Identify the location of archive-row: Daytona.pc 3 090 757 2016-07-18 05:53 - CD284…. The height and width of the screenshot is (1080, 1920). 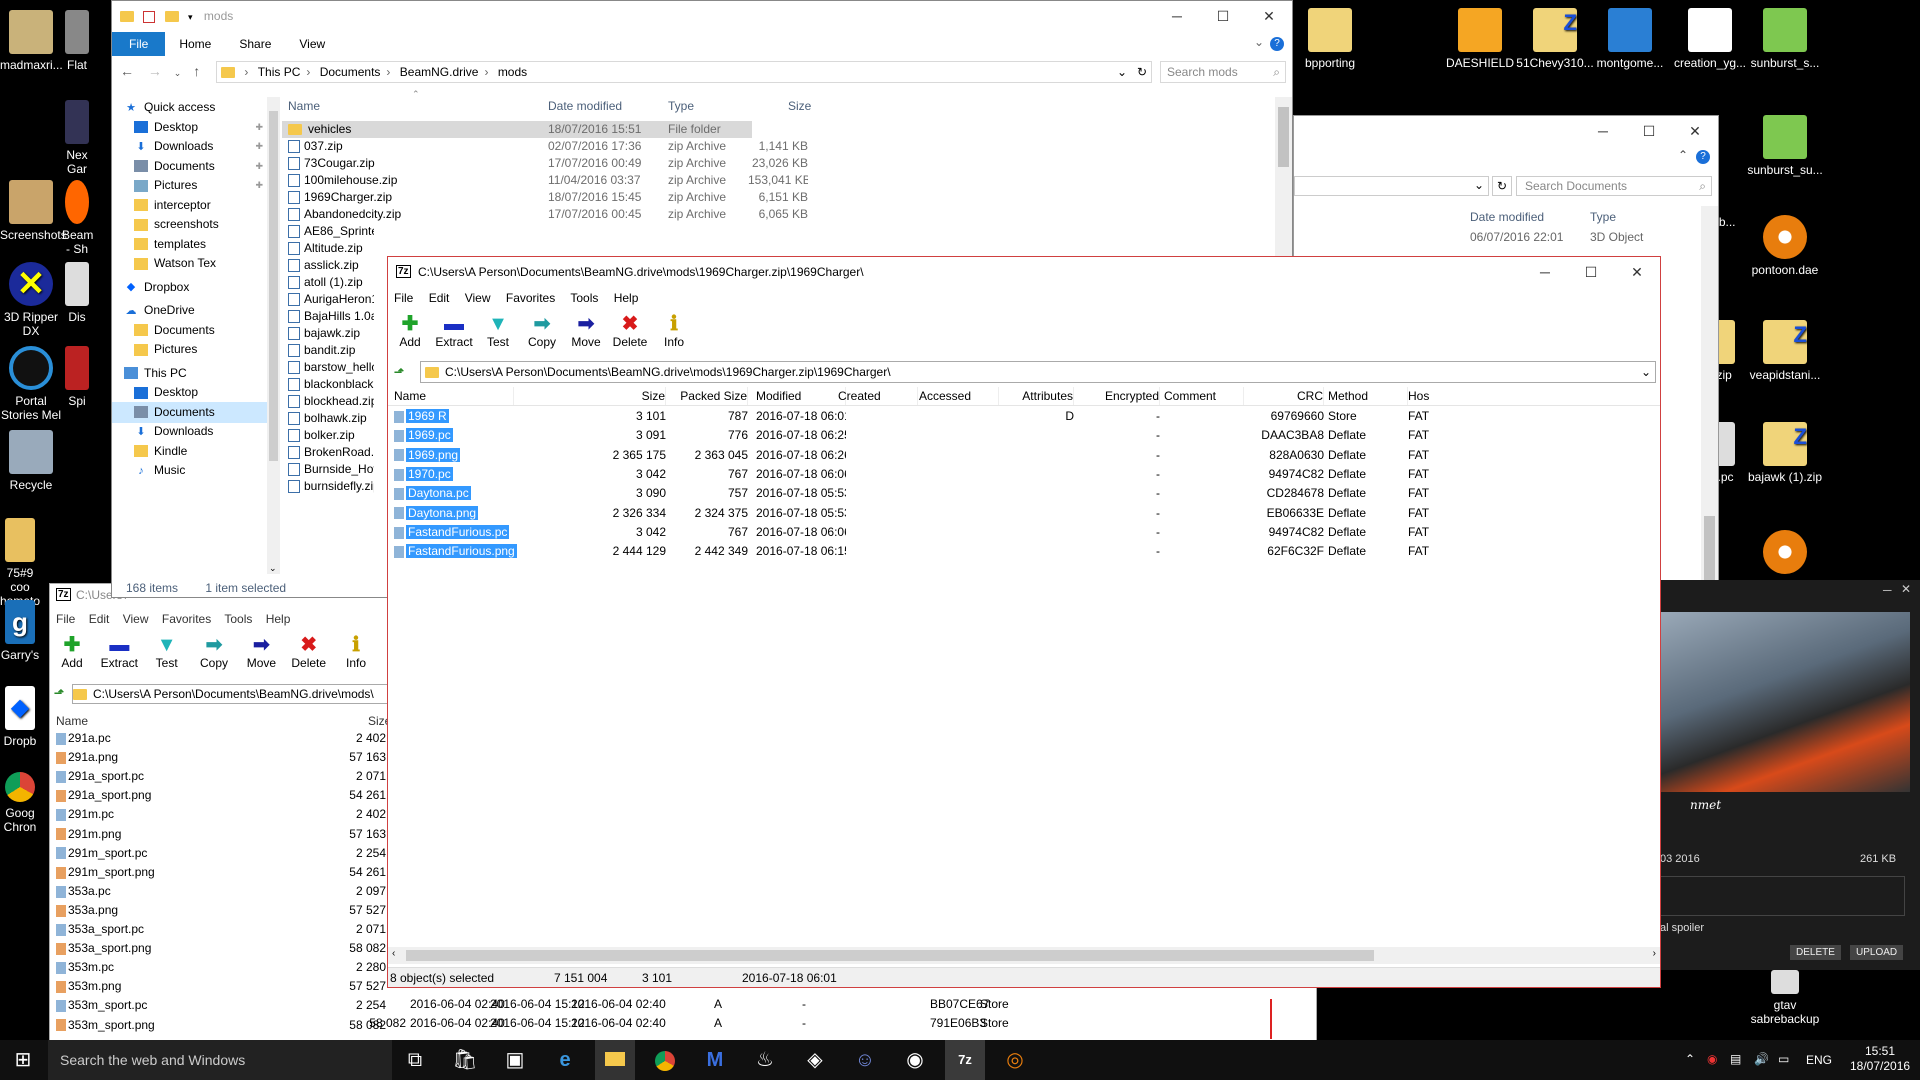
(1024, 493).